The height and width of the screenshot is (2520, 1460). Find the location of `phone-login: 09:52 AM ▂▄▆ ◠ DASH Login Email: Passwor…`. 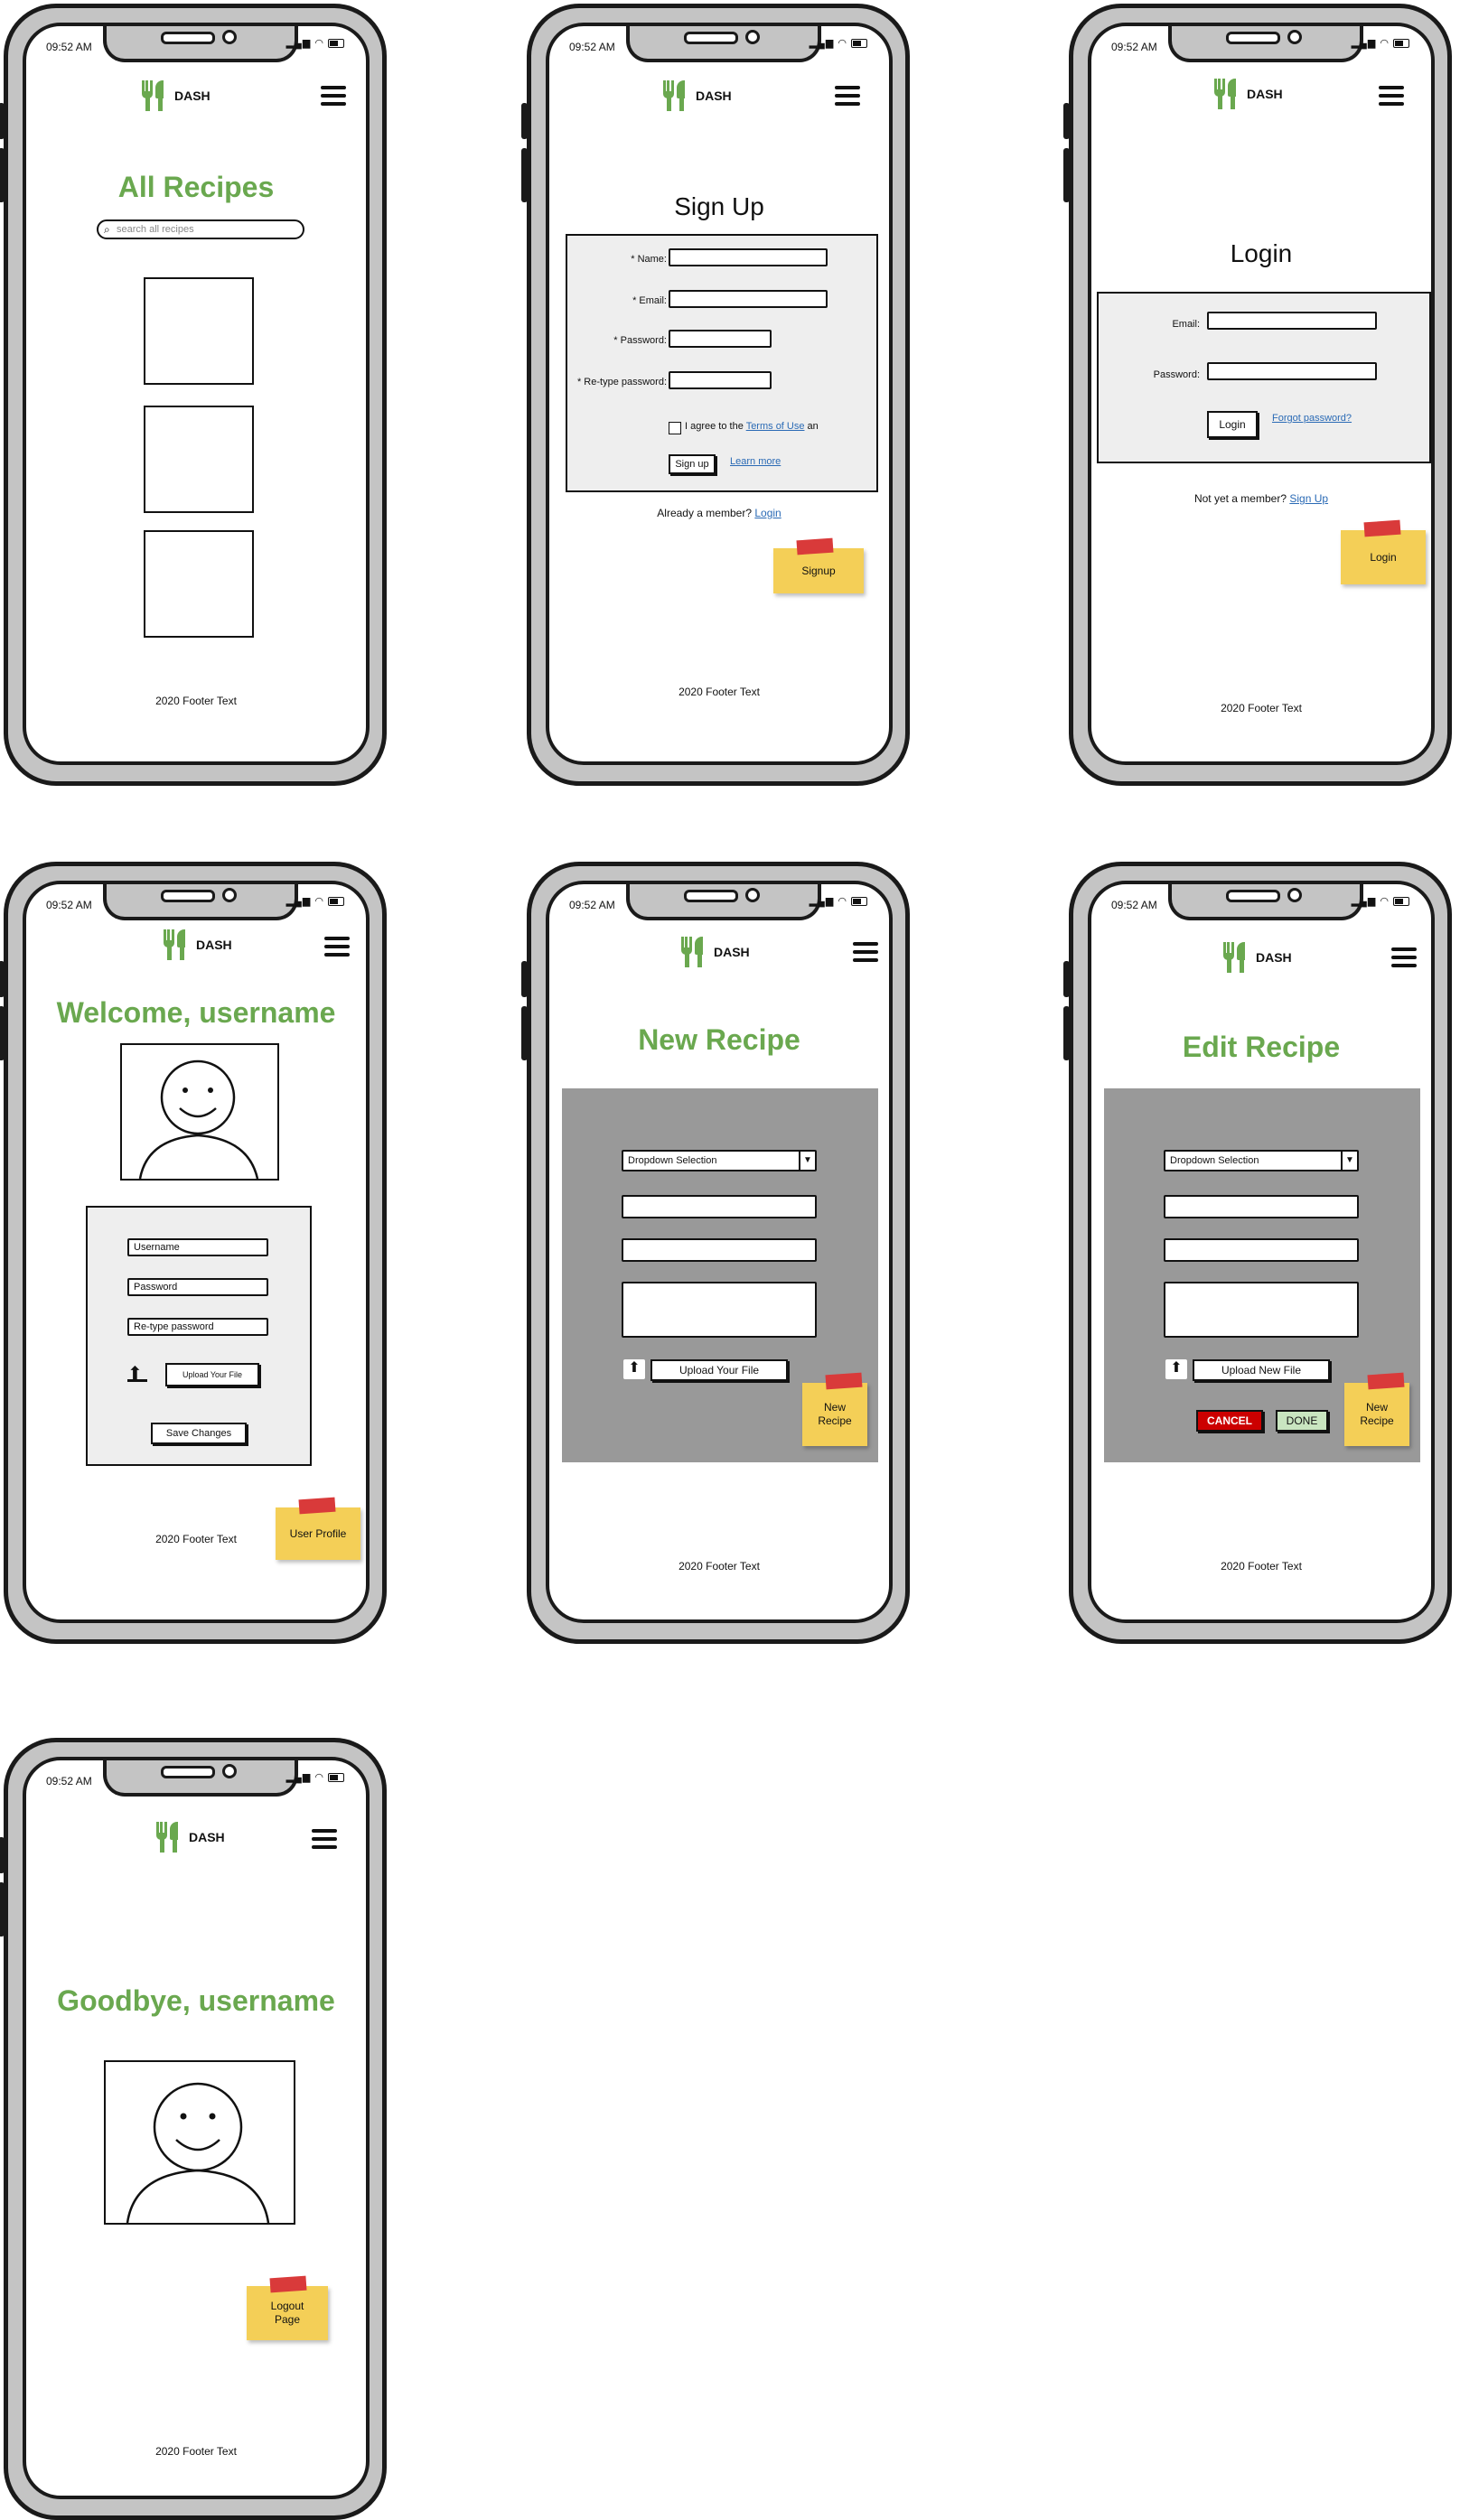

phone-login: 09:52 AM ▂▄▆ ◠ DASH Login Email: Passwor… is located at coordinates (1259, 395).